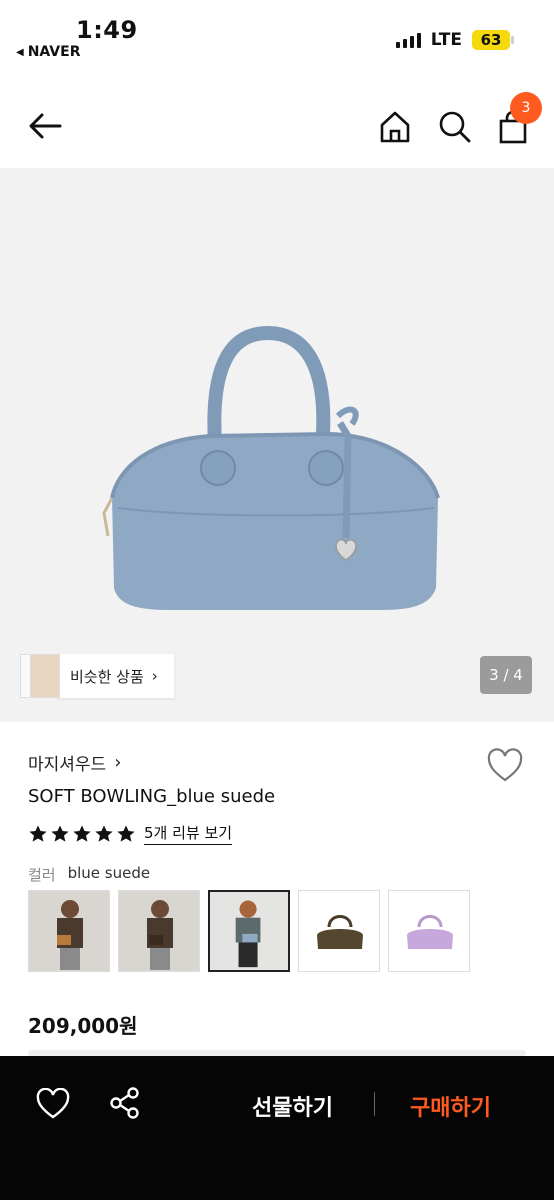  I want to click on cart-count-badge: 3, so click(526, 108).